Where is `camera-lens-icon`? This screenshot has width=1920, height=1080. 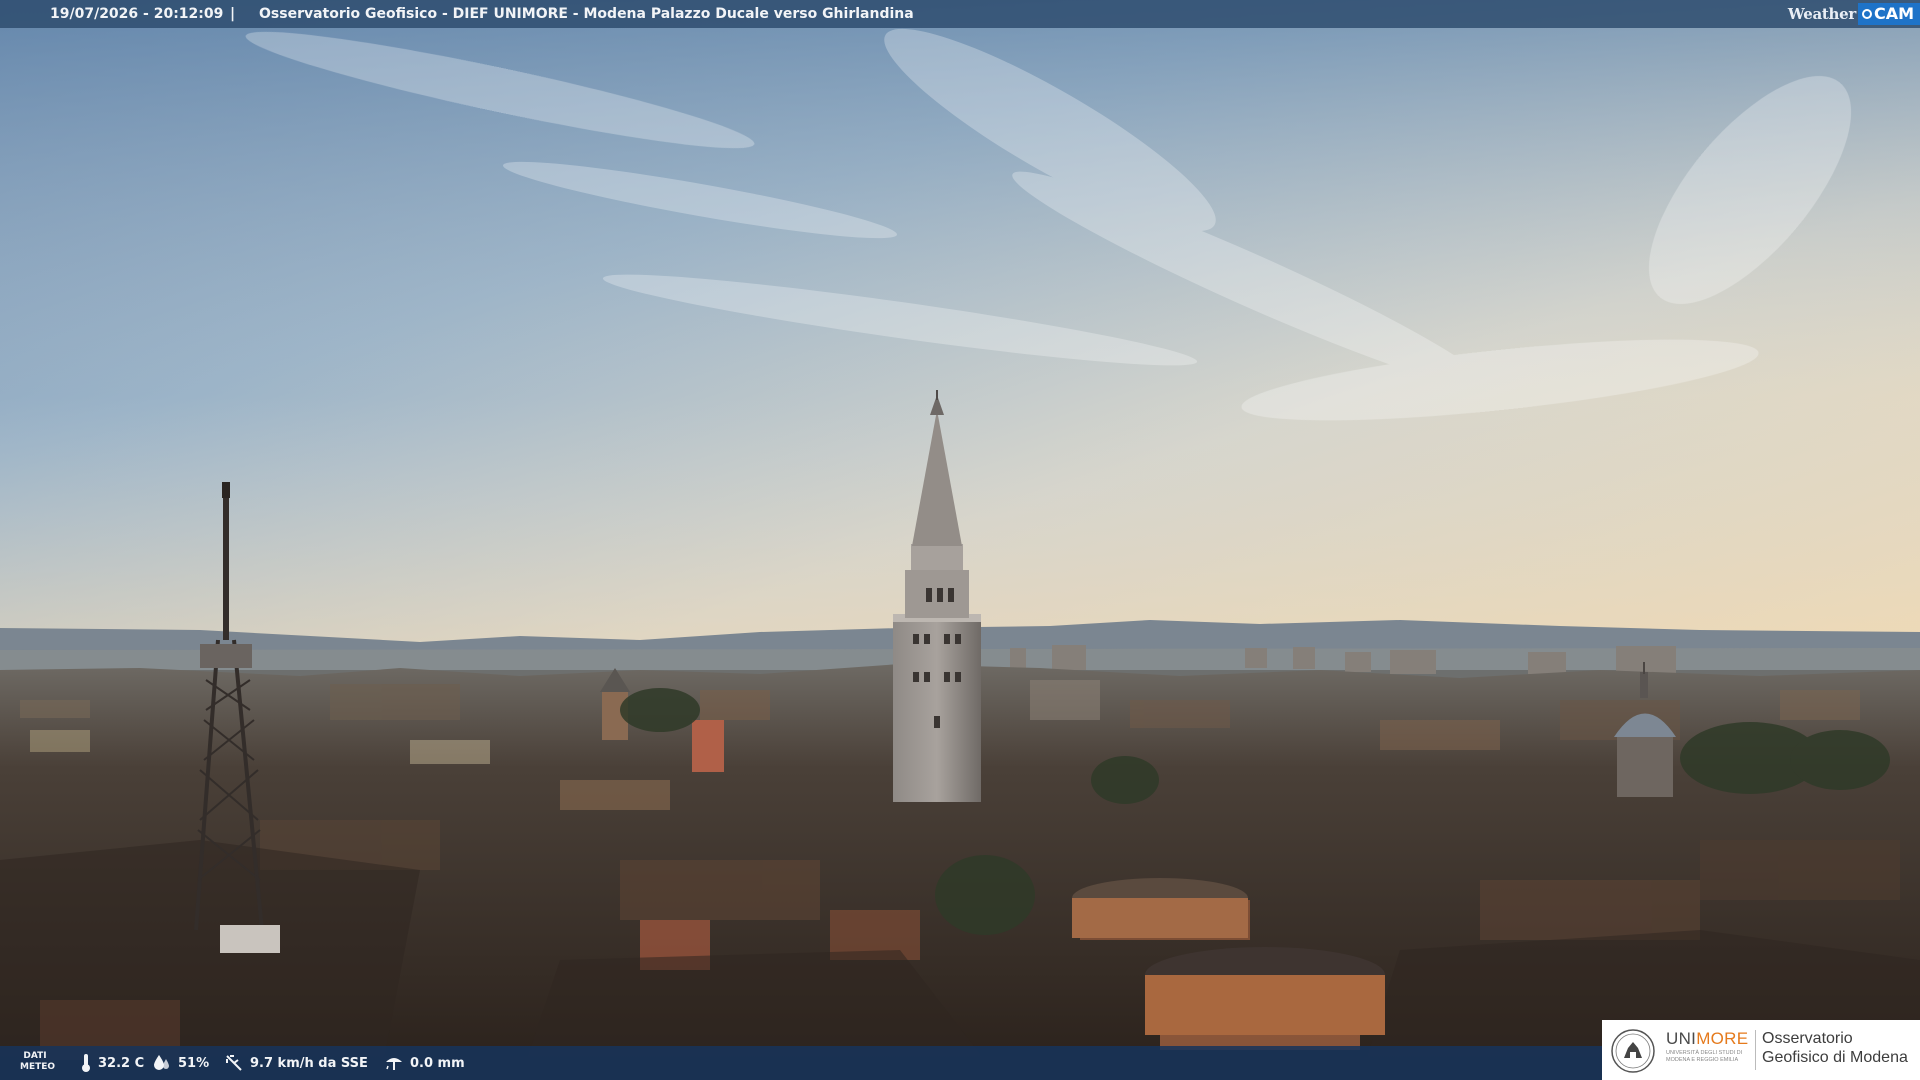 camera-lens-icon is located at coordinates (1866, 14).